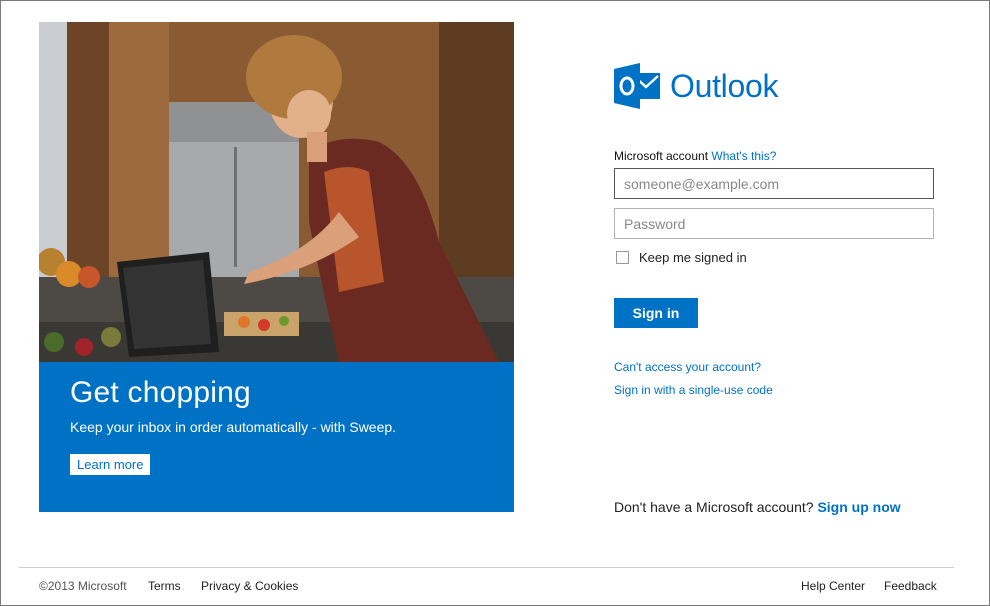 The height and width of the screenshot is (606, 990). I want to click on outlook-logo: Outlook, so click(696, 86).